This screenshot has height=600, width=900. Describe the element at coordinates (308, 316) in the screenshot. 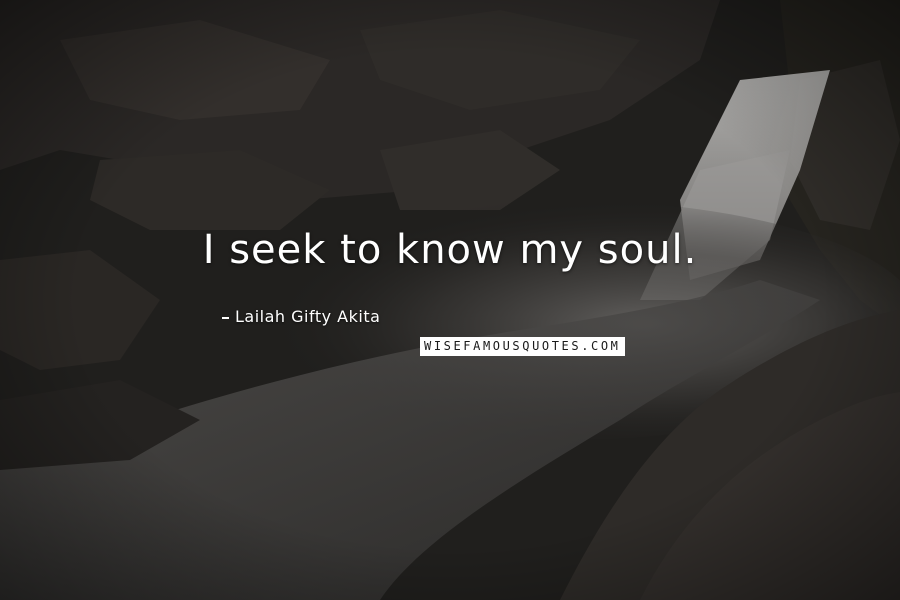

I see `author-name: Lailah Gifty Akita` at that location.